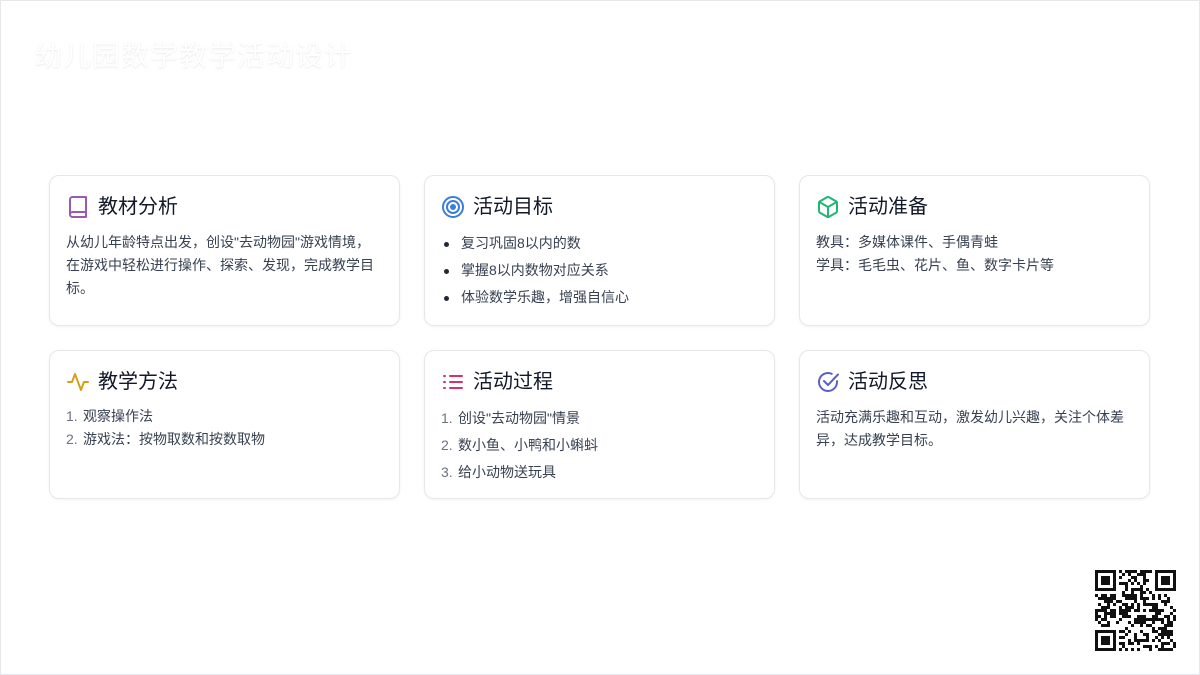 This screenshot has height=675, width=1200. Describe the element at coordinates (138, 208) in the screenshot. I see `card-title: 教材分析` at that location.